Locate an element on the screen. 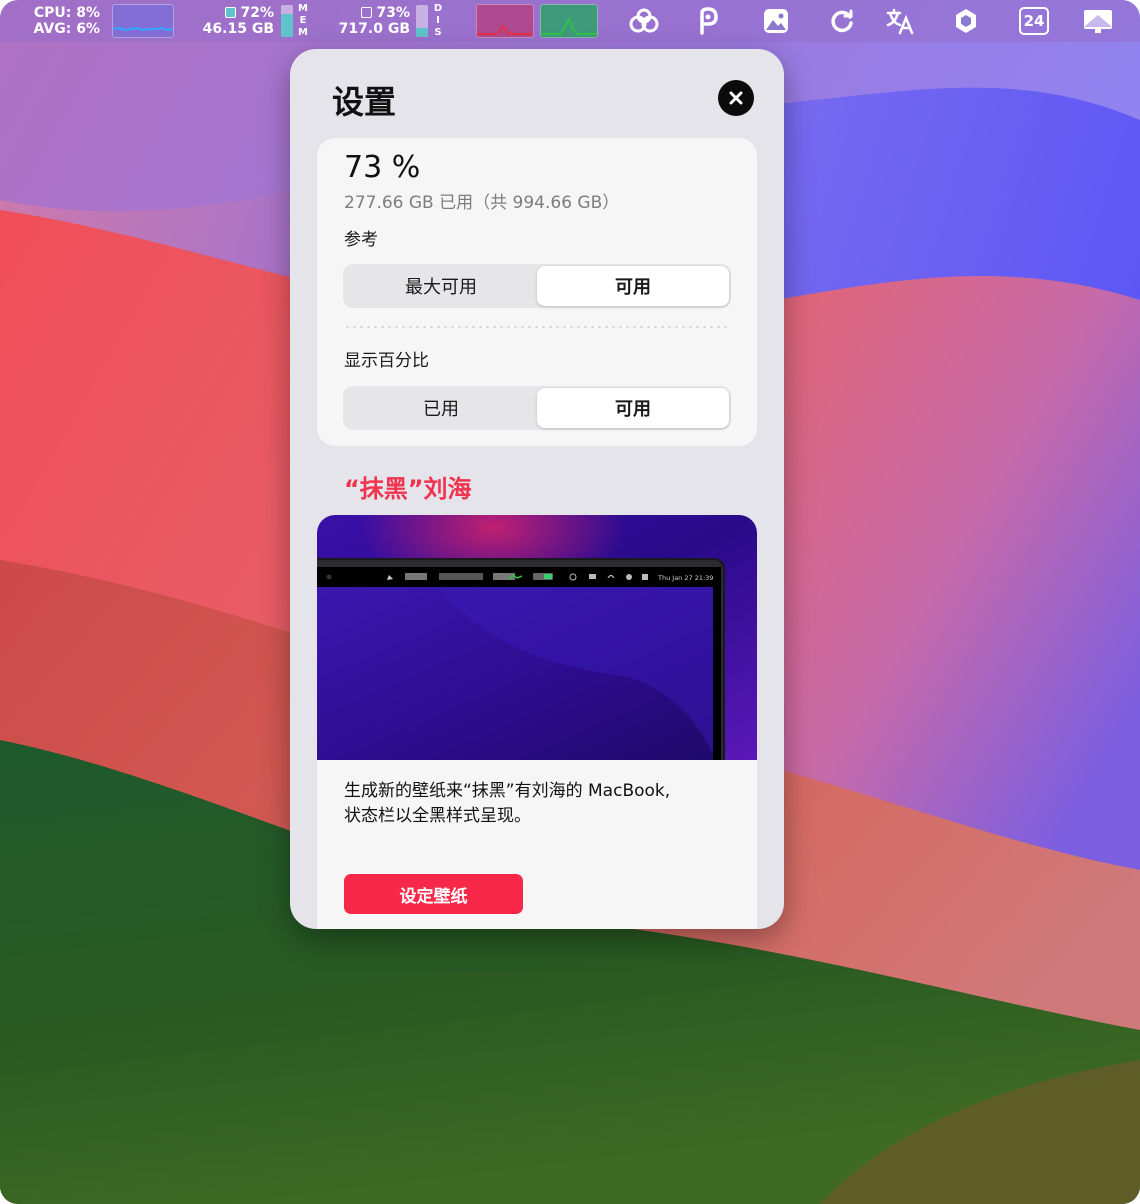  preview-control-icon is located at coordinates (645, 577).